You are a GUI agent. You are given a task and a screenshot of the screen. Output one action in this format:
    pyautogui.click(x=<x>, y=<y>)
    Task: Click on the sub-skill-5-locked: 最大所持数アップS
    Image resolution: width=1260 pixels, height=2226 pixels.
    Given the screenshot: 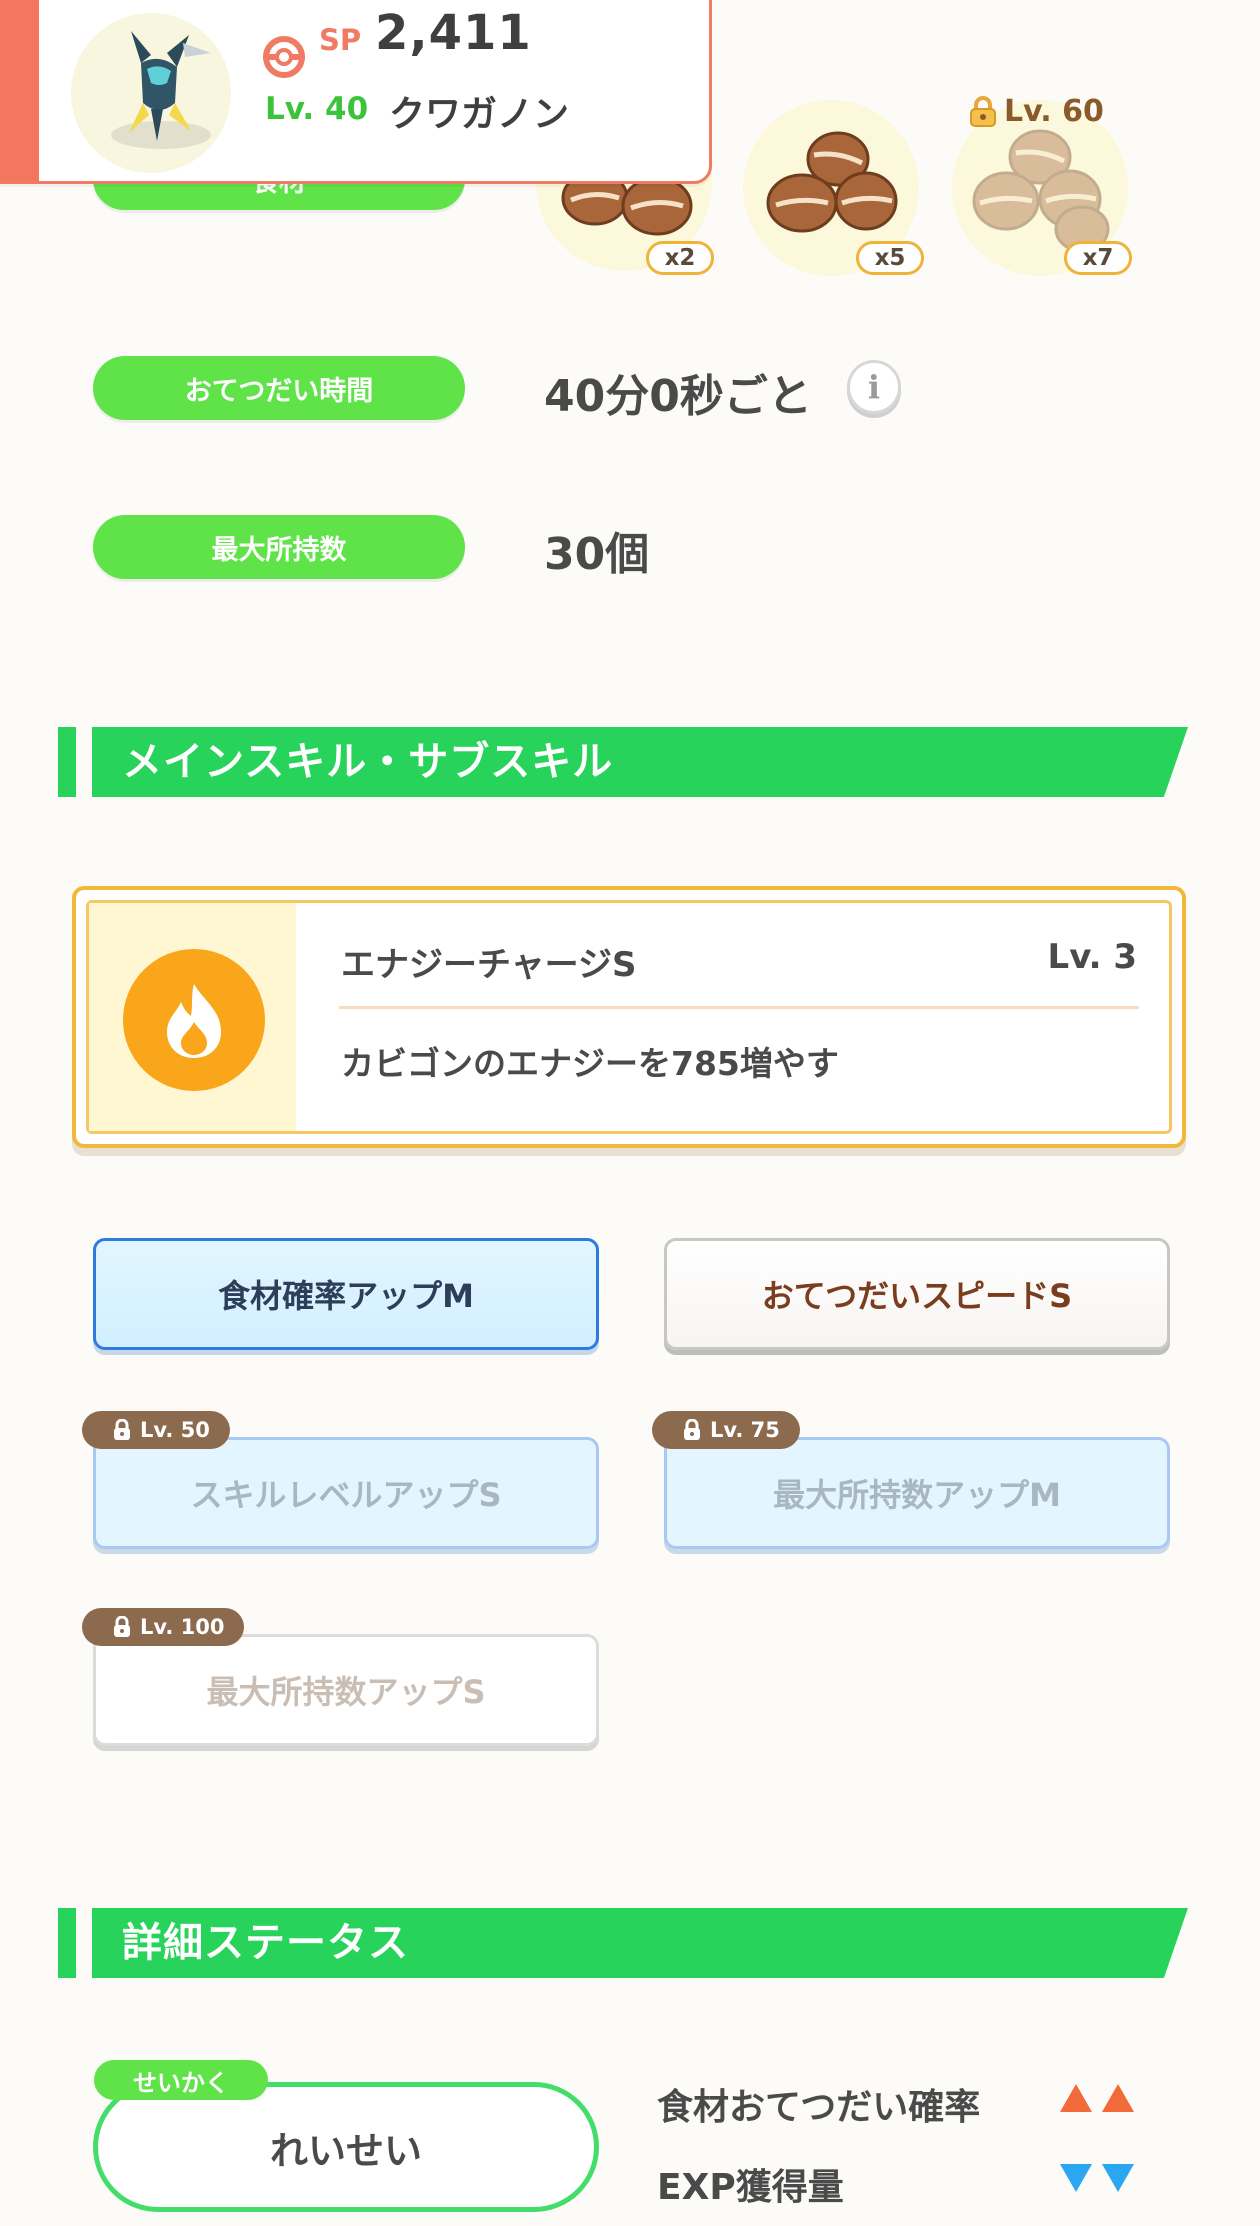 What is the action you would take?
    pyautogui.click(x=346, y=1690)
    